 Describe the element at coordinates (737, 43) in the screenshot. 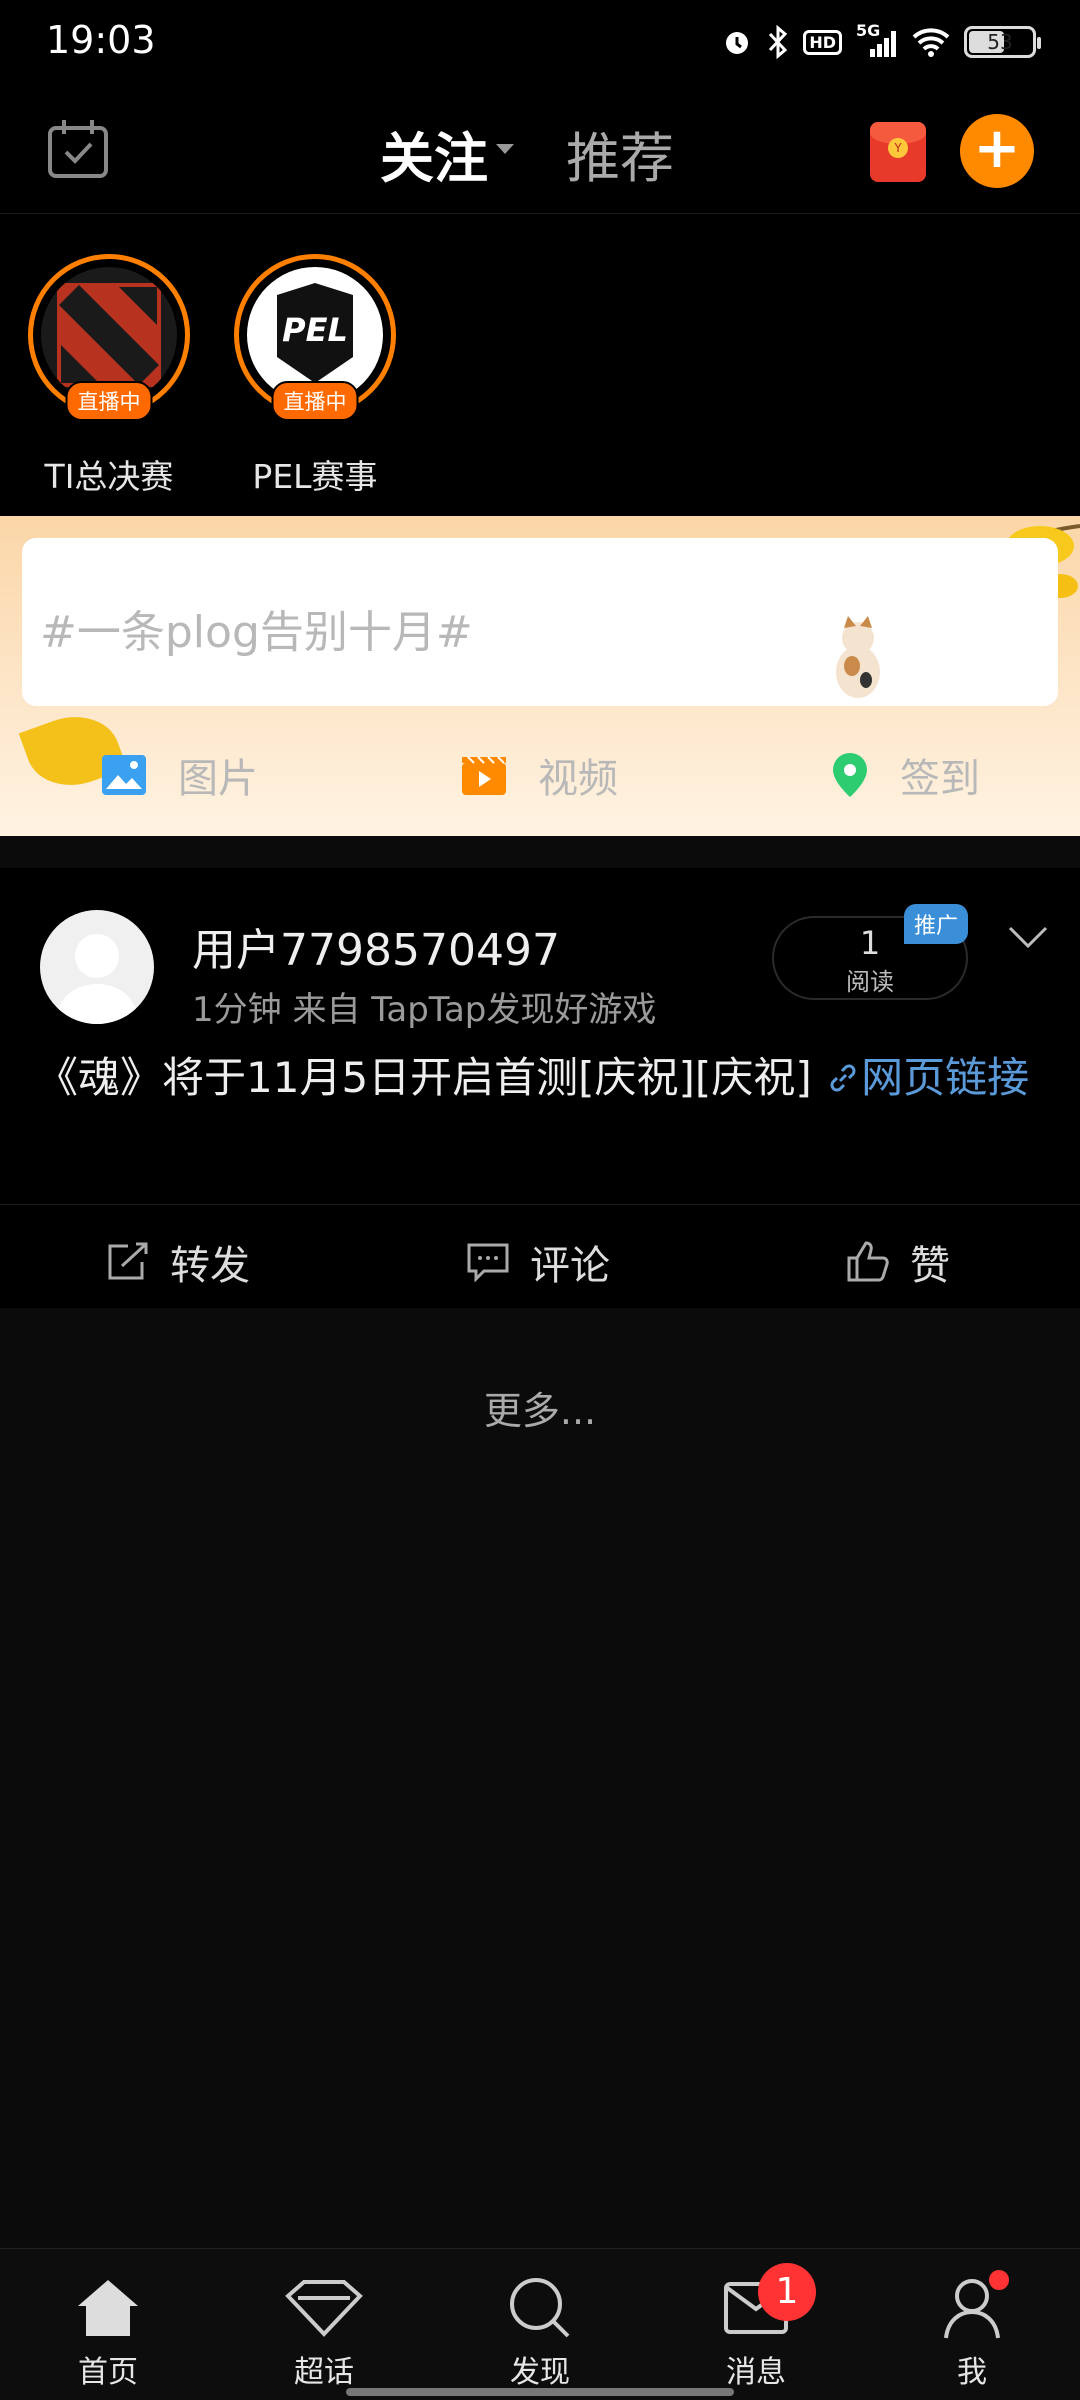

I see `alarm-icon` at that location.